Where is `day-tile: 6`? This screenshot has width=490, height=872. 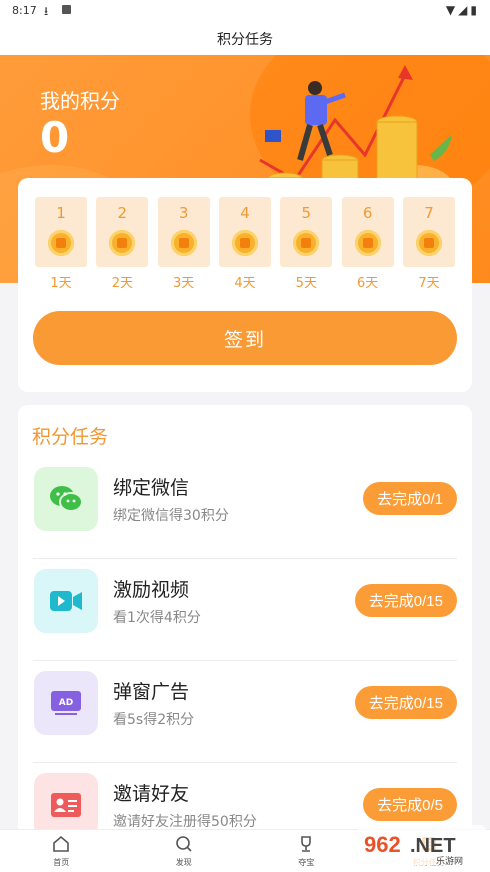 day-tile: 6 is located at coordinates (368, 232).